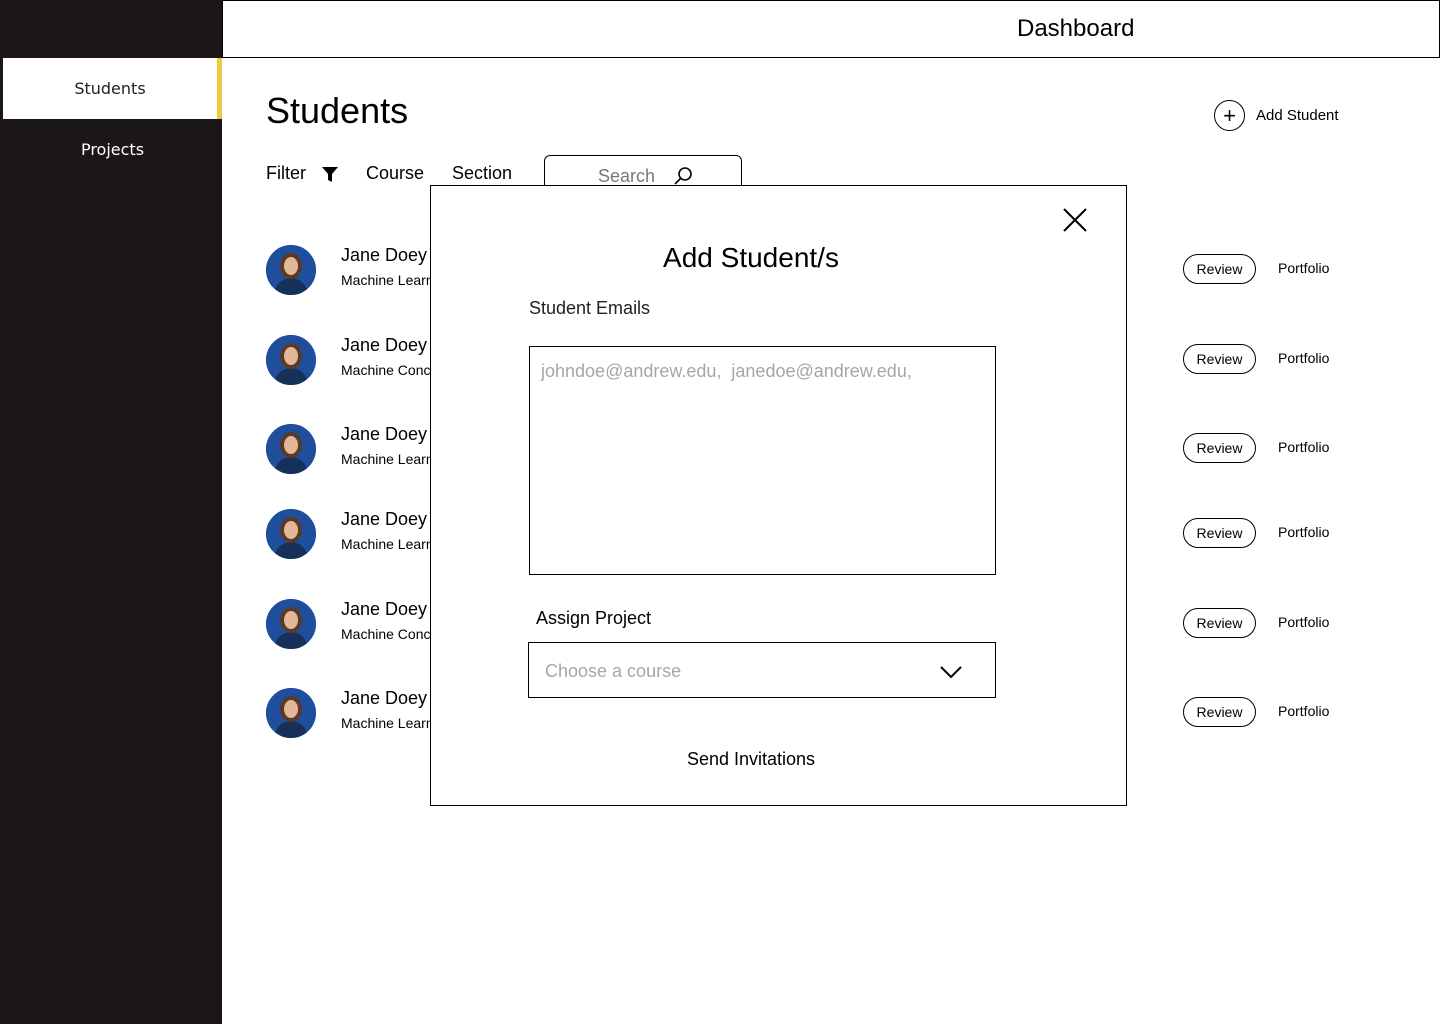 The width and height of the screenshot is (1440, 1024). What do you see at coordinates (1229, 115) in the screenshot?
I see `plus-circle-icon: +` at bounding box center [1229, 115].